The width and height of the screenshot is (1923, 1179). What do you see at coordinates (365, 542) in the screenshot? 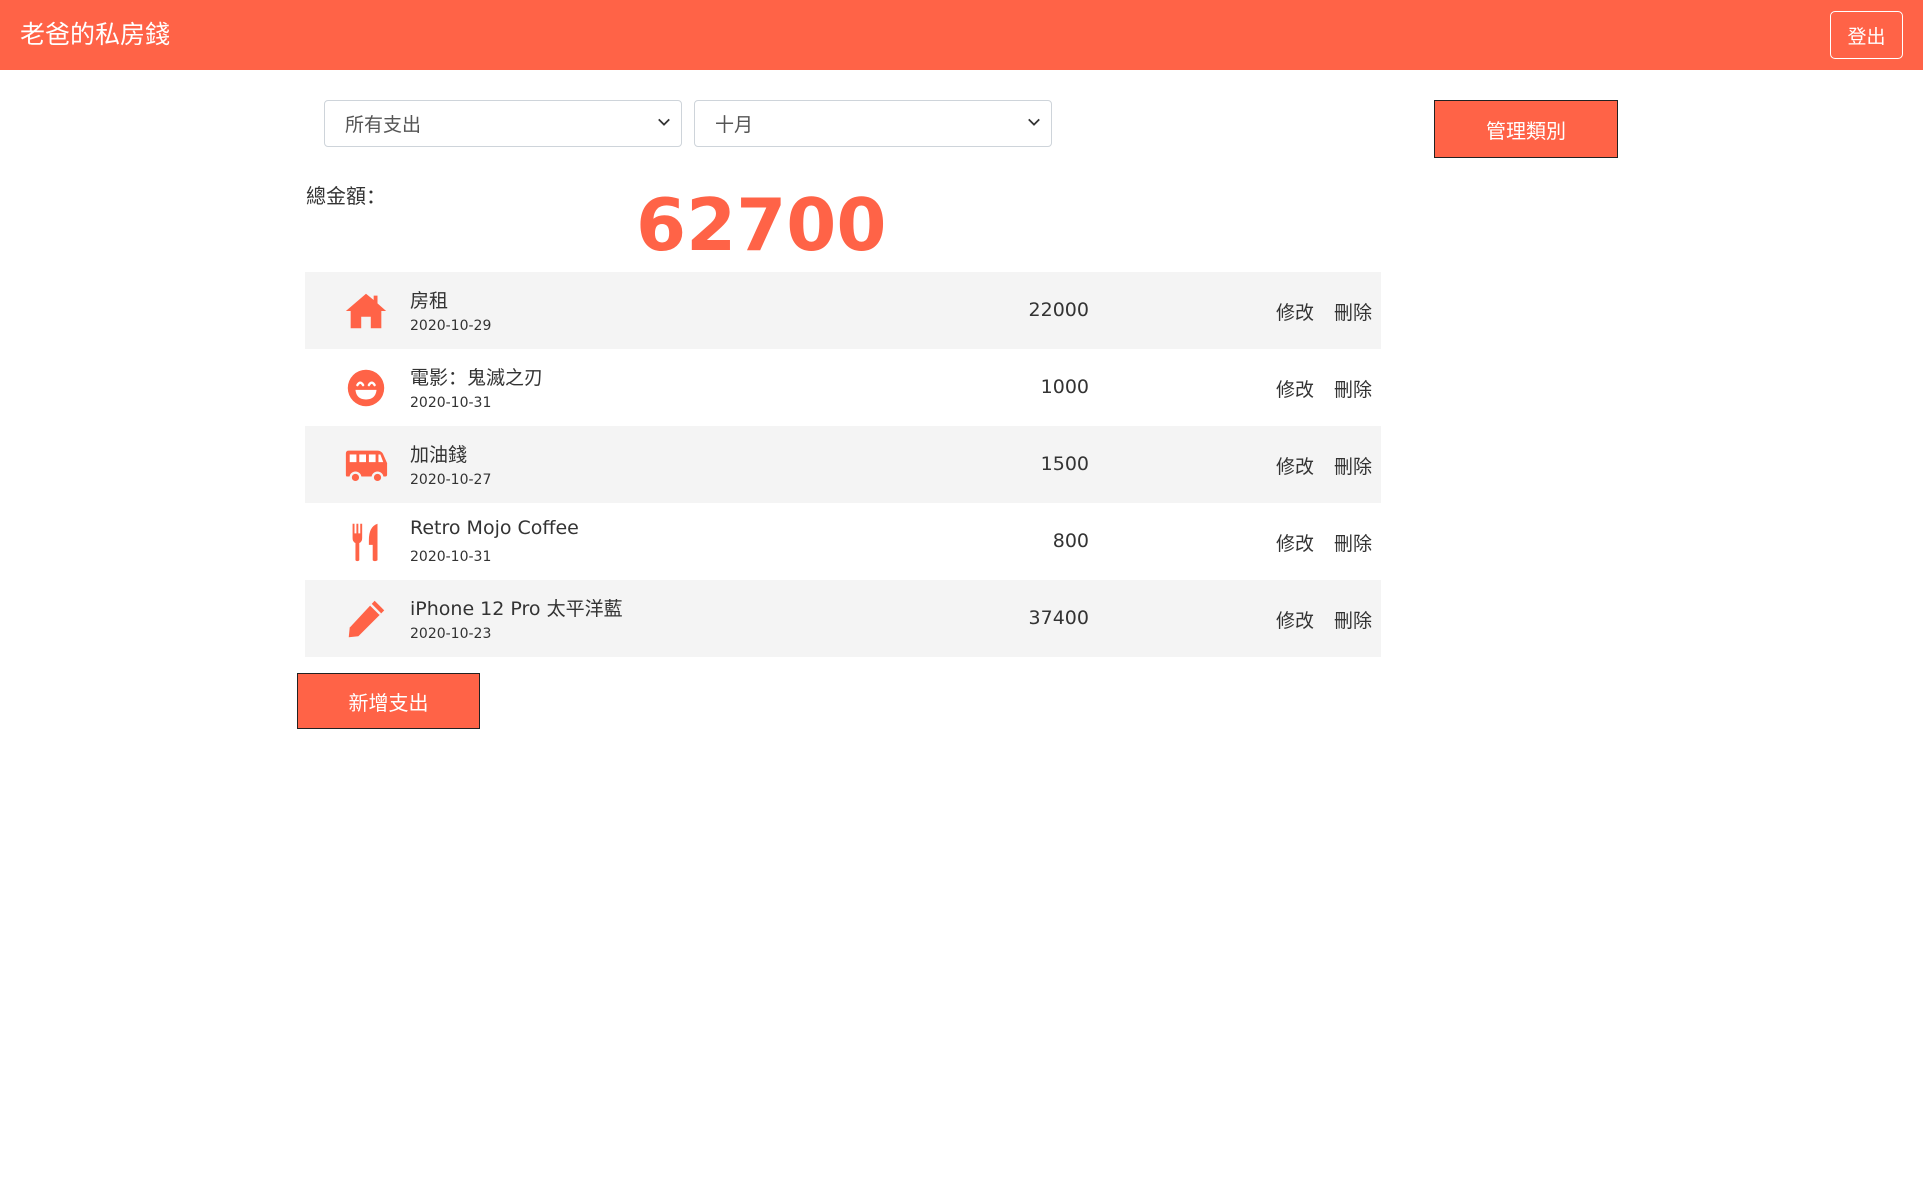
I see `utensils-icon` at bounding box center [365, 542].